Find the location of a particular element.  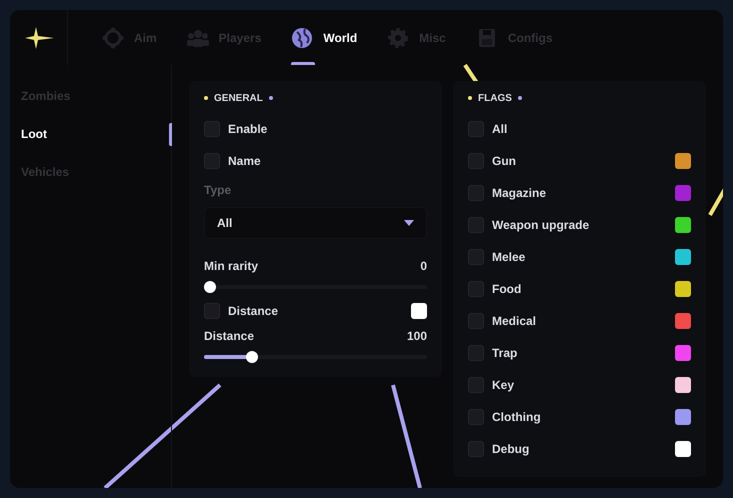

checkbox-label: Trap is located at coordinates (505, 353).